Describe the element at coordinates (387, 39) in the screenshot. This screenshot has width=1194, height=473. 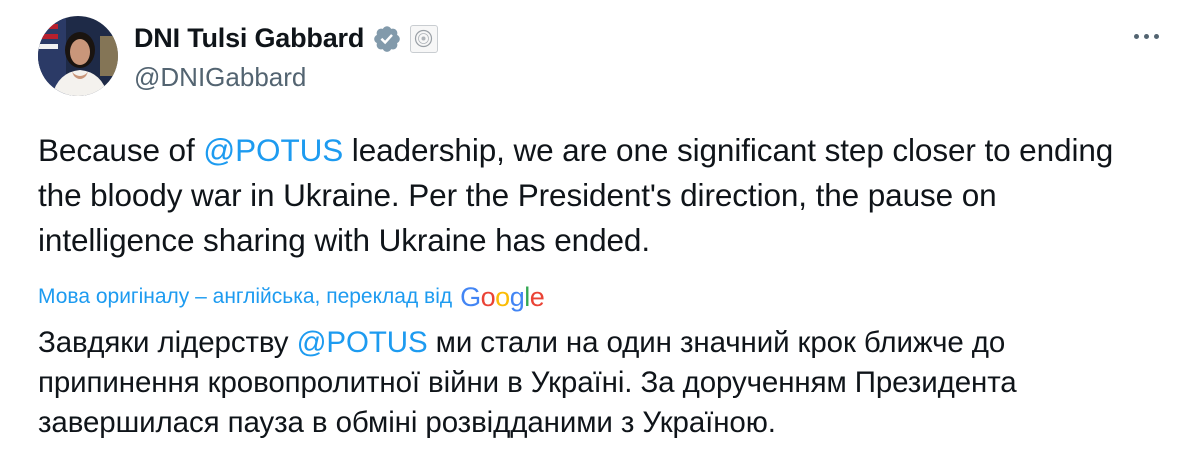
I see `verified-badge-icon` at that location.